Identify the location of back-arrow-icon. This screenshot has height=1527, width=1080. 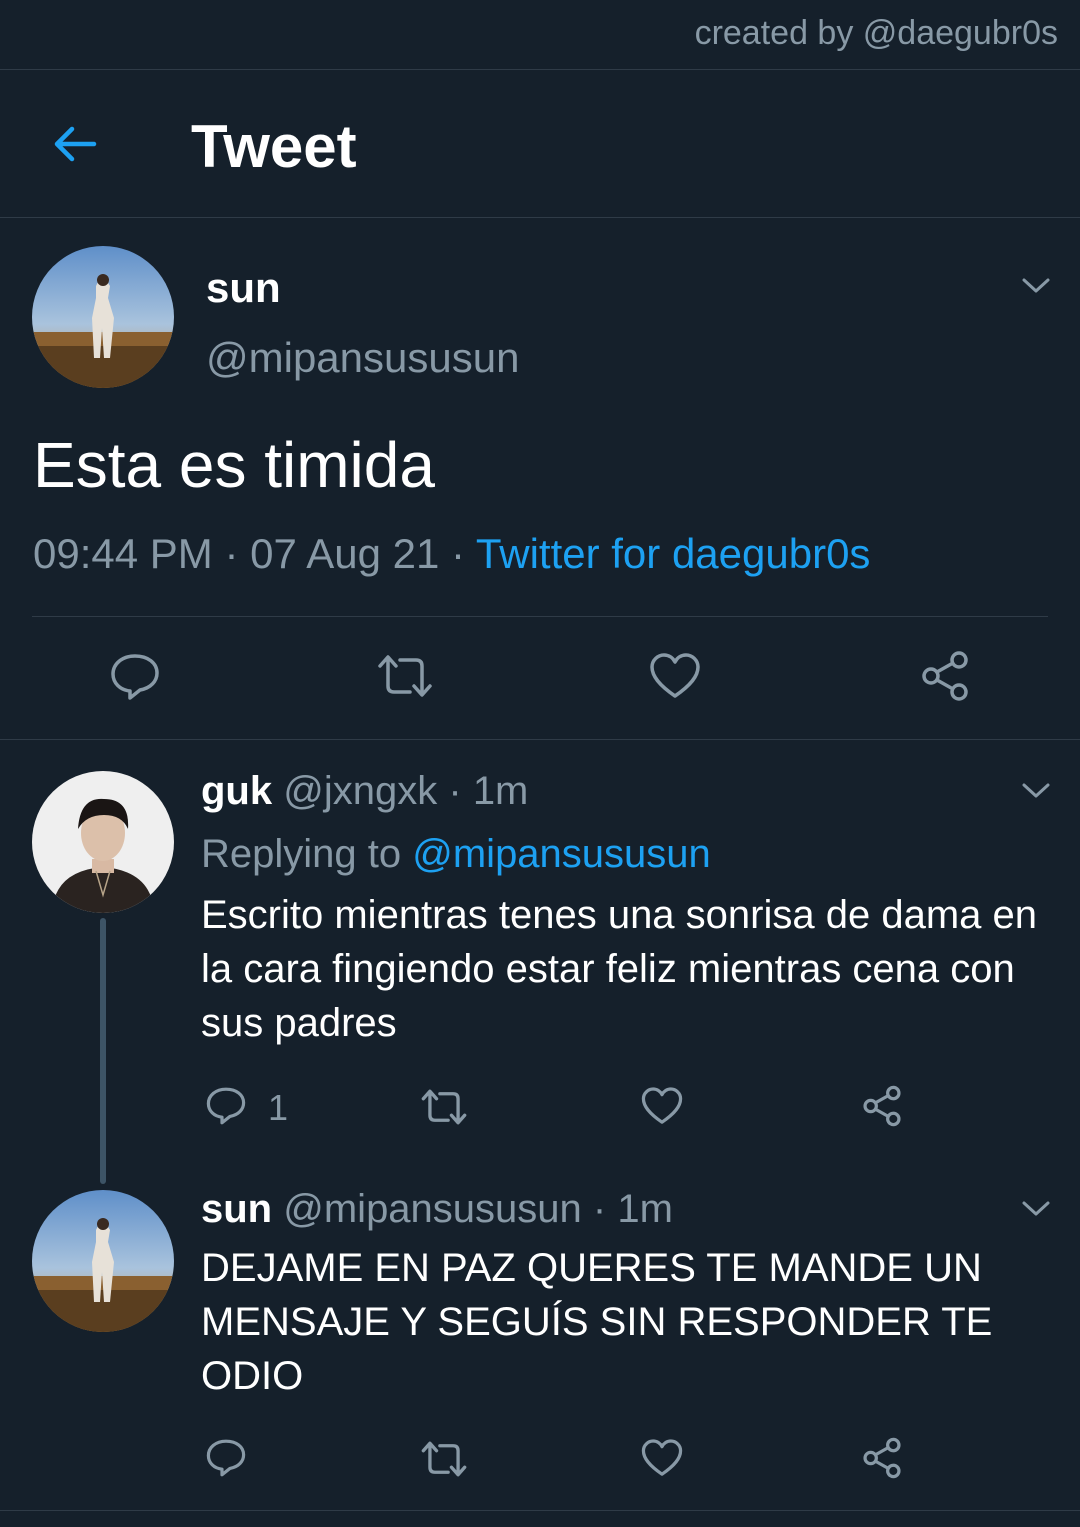
(74, 144).